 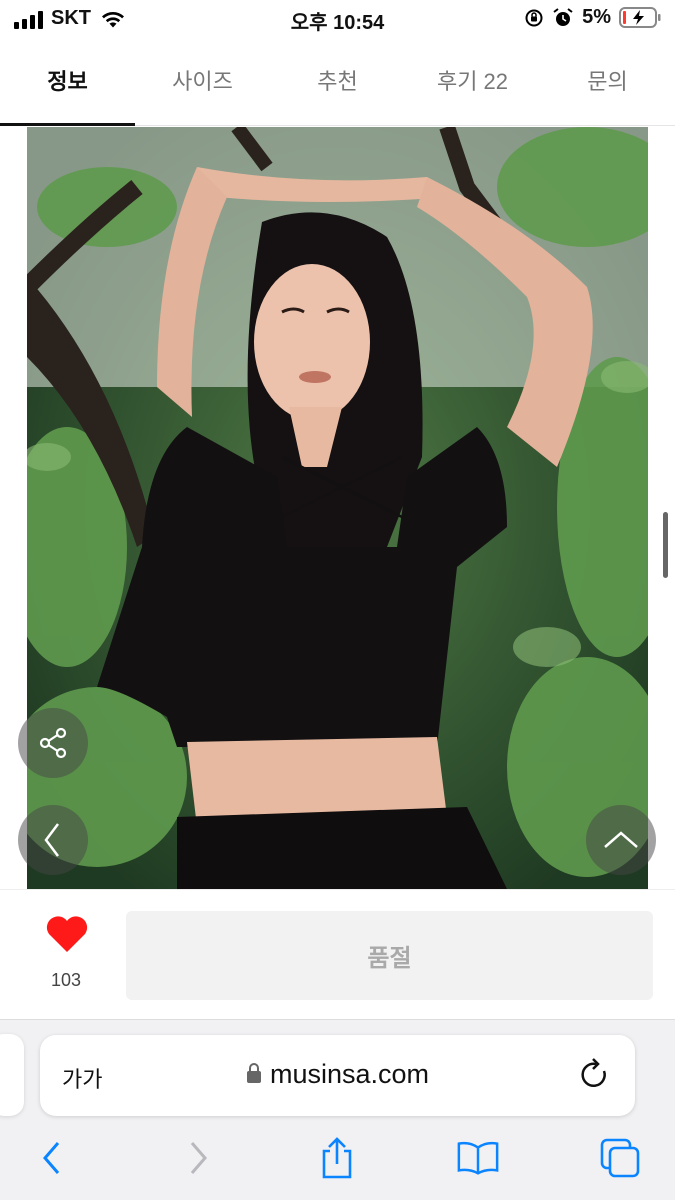 What do you see at coordinates (563, 16) in the screenshot?
I see `alarm-icon` at bounding box center [563, 16].